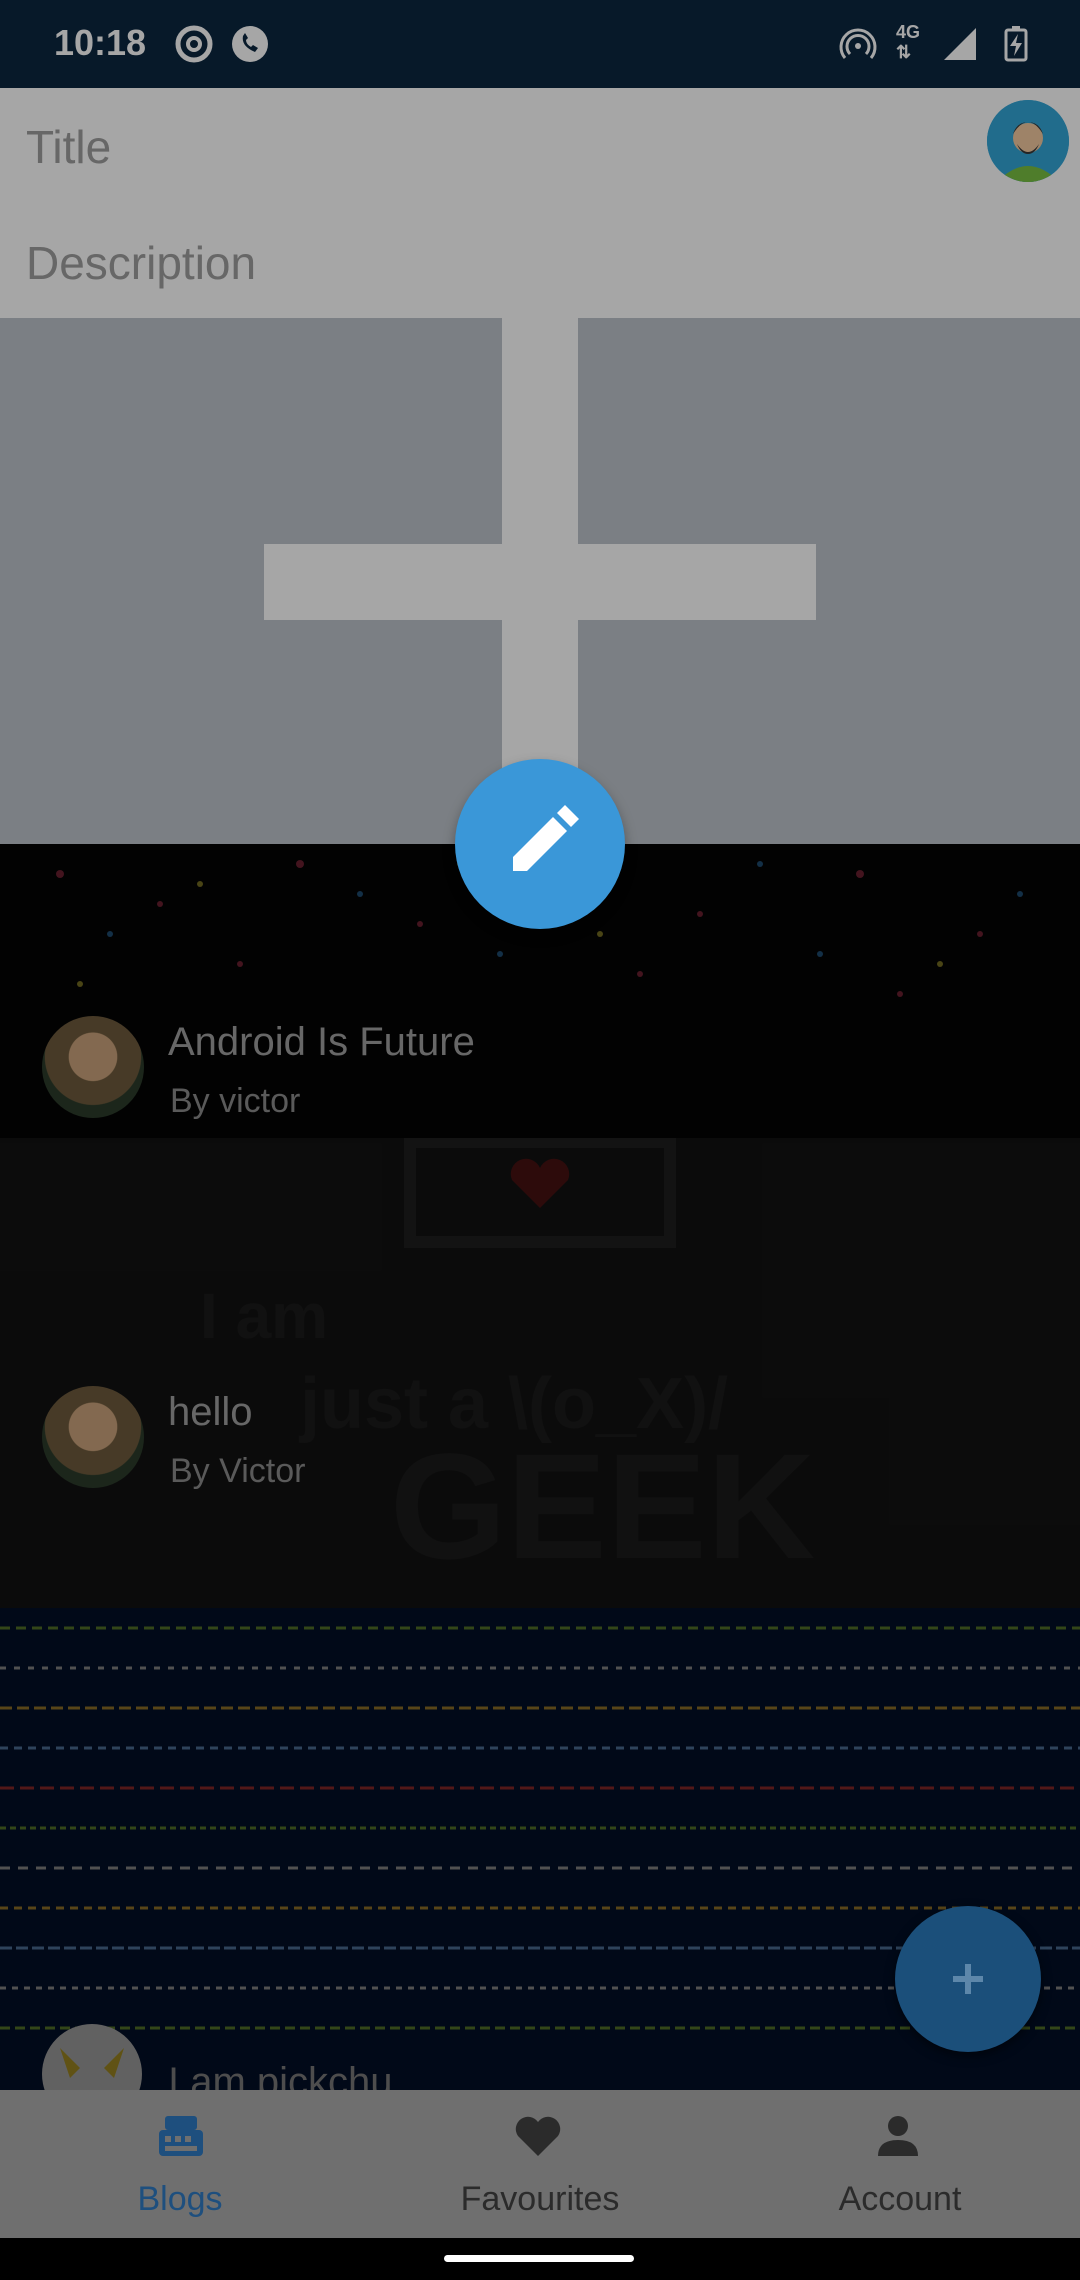  Describe the element at coordinates (238, 1471) in the screenshot. I see `post-author: By Victor` at that location.